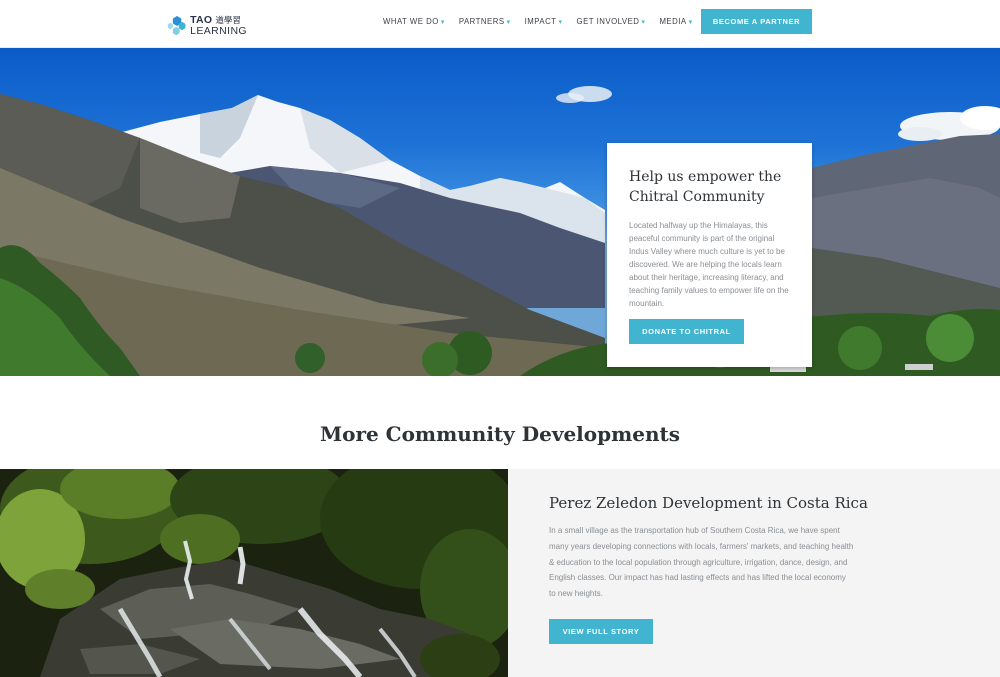 This screenshot has height=677, width=1000. Describe the element at coordinates (540, 21) in the screenshot. I see `nav-label: IMPACT` at that location.